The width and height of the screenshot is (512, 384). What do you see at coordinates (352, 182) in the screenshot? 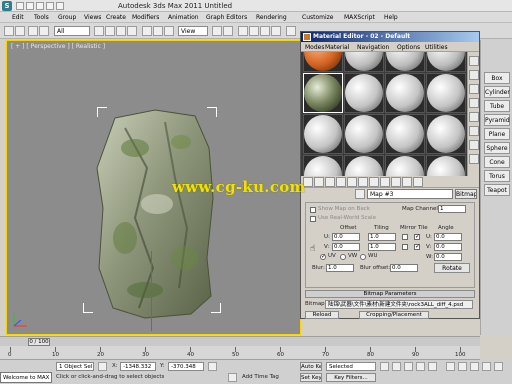
I see `make-unique-icon` at bounding box center [352, 182].